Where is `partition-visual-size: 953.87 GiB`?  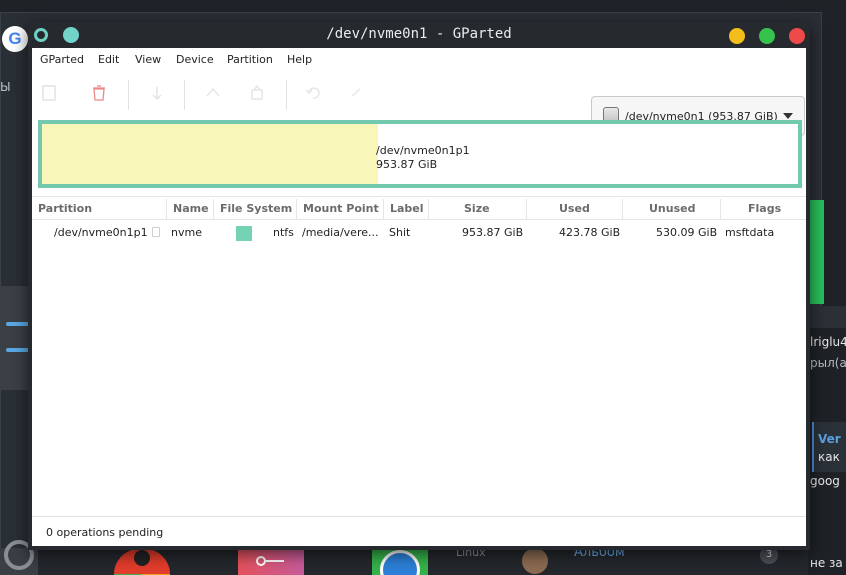
partition-visual-size: 953.87 GiB is located at coordinates (407, 164).